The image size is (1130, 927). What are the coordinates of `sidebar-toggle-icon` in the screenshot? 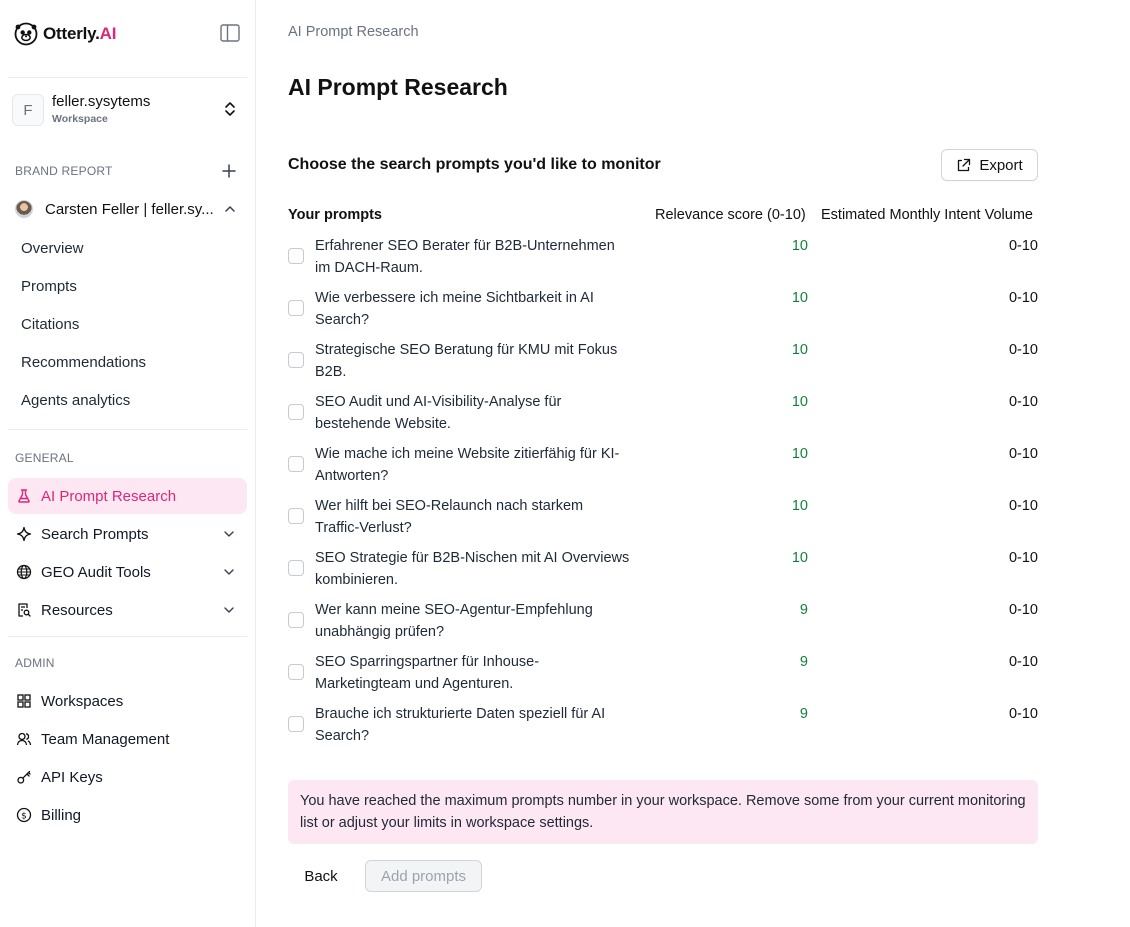 It's located at (230, 33).